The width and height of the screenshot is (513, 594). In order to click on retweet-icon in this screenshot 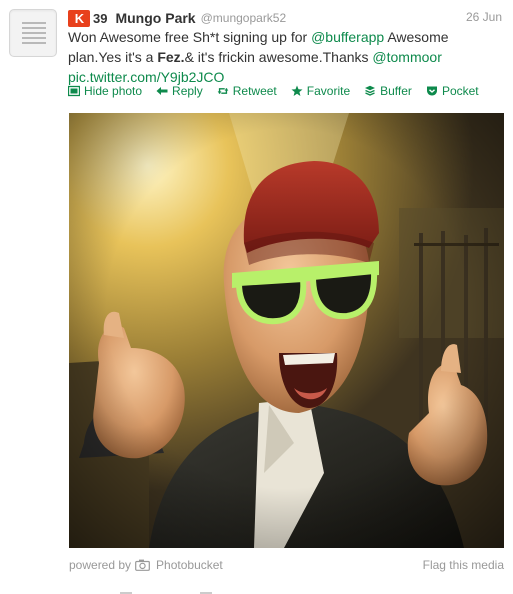, I will do `click(223, 91)`.